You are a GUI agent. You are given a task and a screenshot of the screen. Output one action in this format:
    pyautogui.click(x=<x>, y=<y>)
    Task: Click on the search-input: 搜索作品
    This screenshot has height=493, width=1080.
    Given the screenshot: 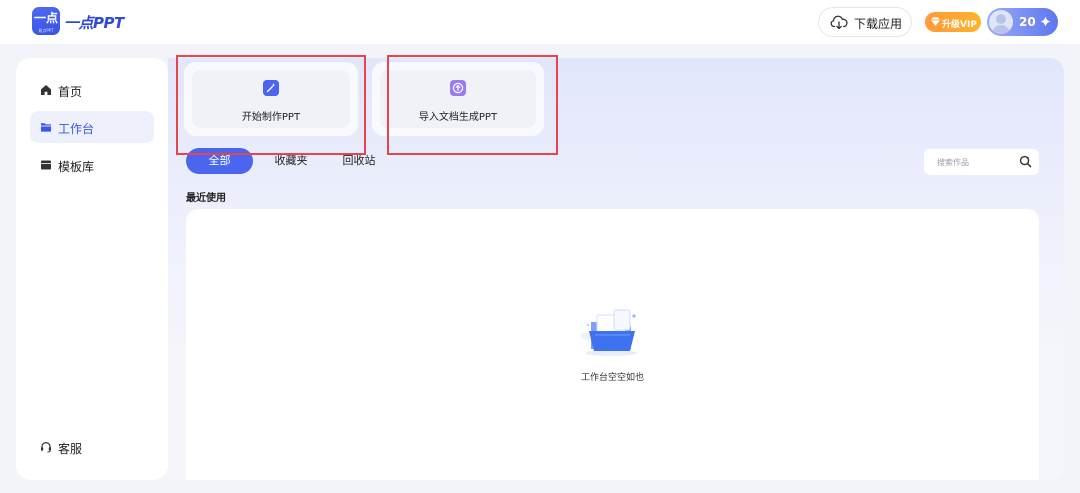 What is the action you would take?
    pyautogui.click(x=981, y=162)
    